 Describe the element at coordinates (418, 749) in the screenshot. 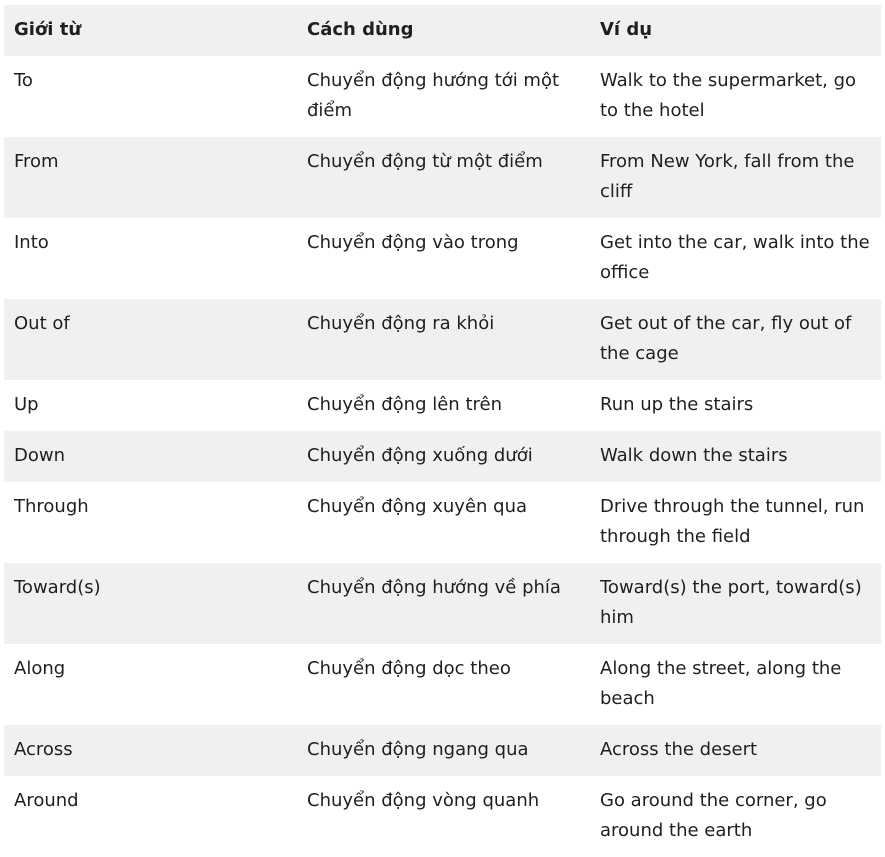

I see `usage-cell: Chuyển động ngang qua` at that location.